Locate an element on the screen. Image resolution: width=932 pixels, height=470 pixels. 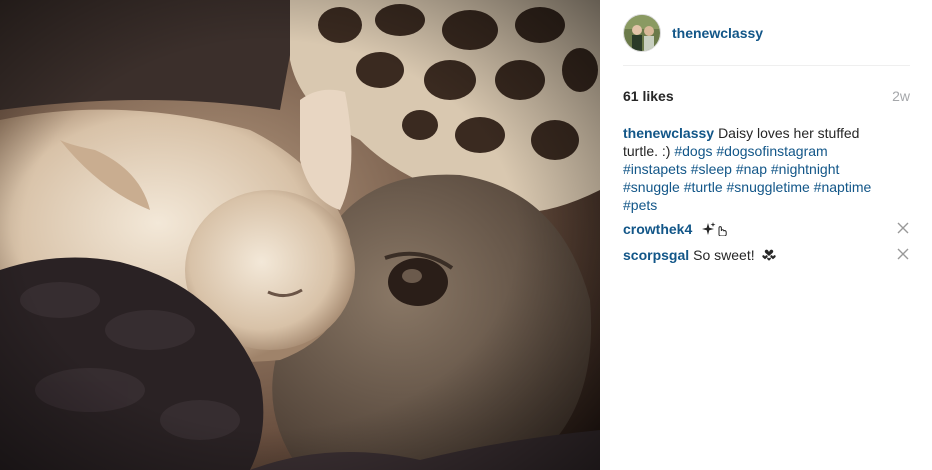
avatar-image is located at coordinates (642, 32).